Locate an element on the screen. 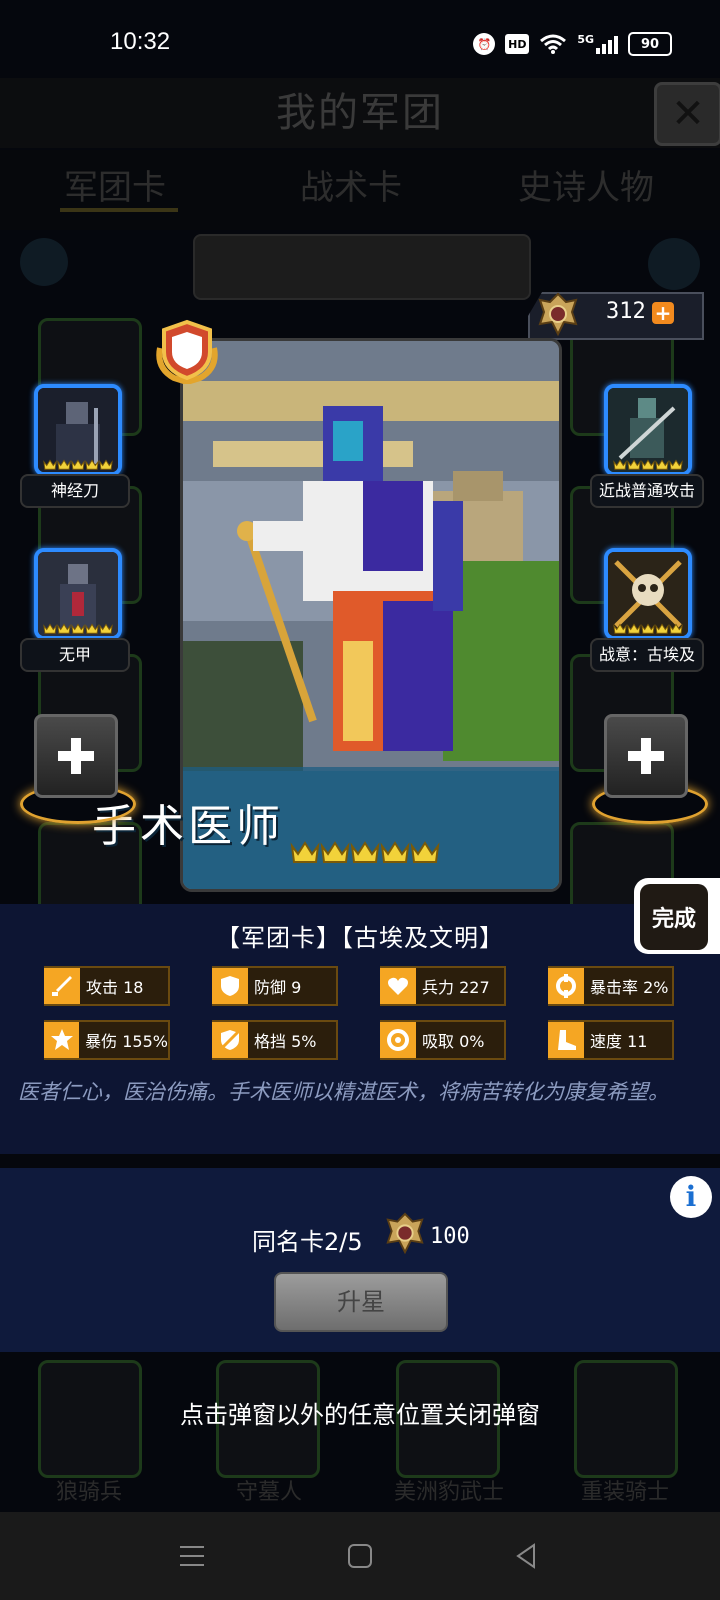 The image size is (720, 1600). background-card-name: 重装骑士 is located at coordinates (624, 1492).